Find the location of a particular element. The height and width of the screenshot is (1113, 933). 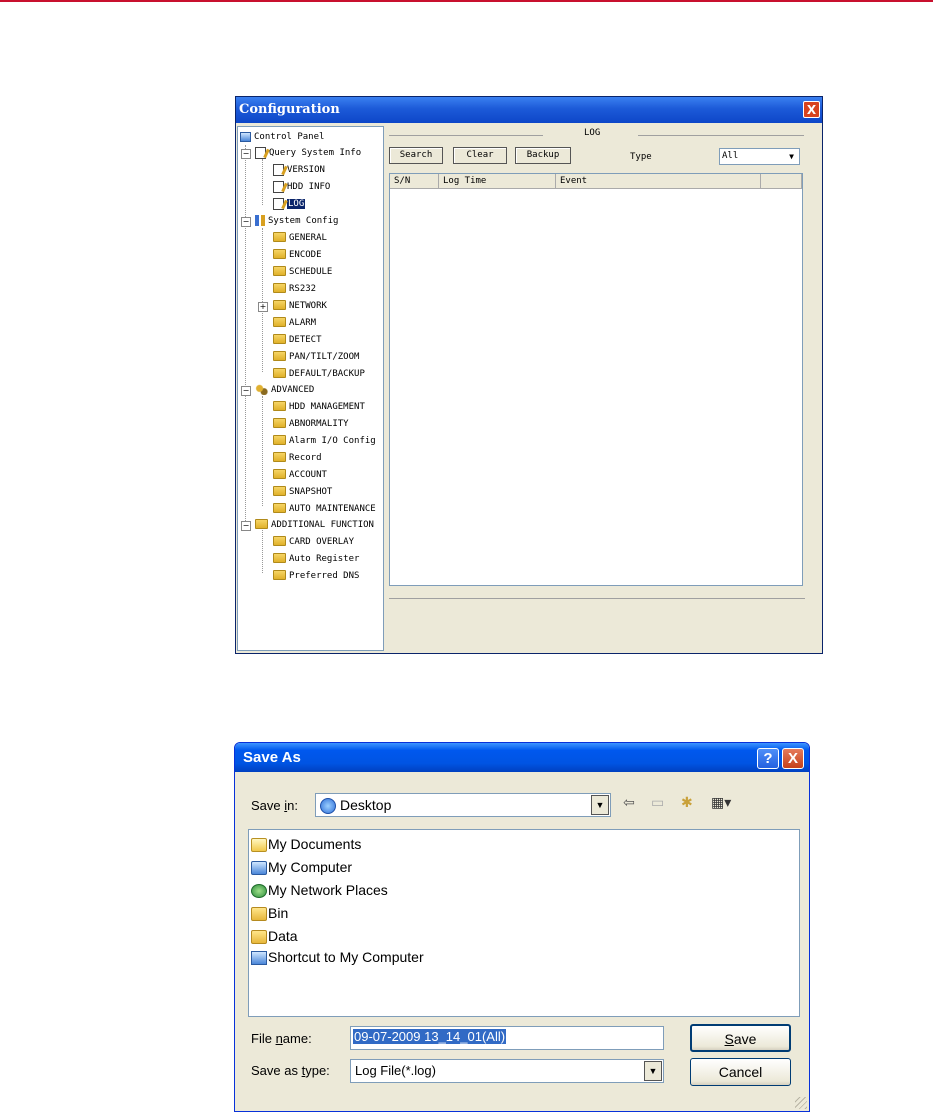

tree-node-label: HDD MANAGEMENT is located at coordinates (327, 407).